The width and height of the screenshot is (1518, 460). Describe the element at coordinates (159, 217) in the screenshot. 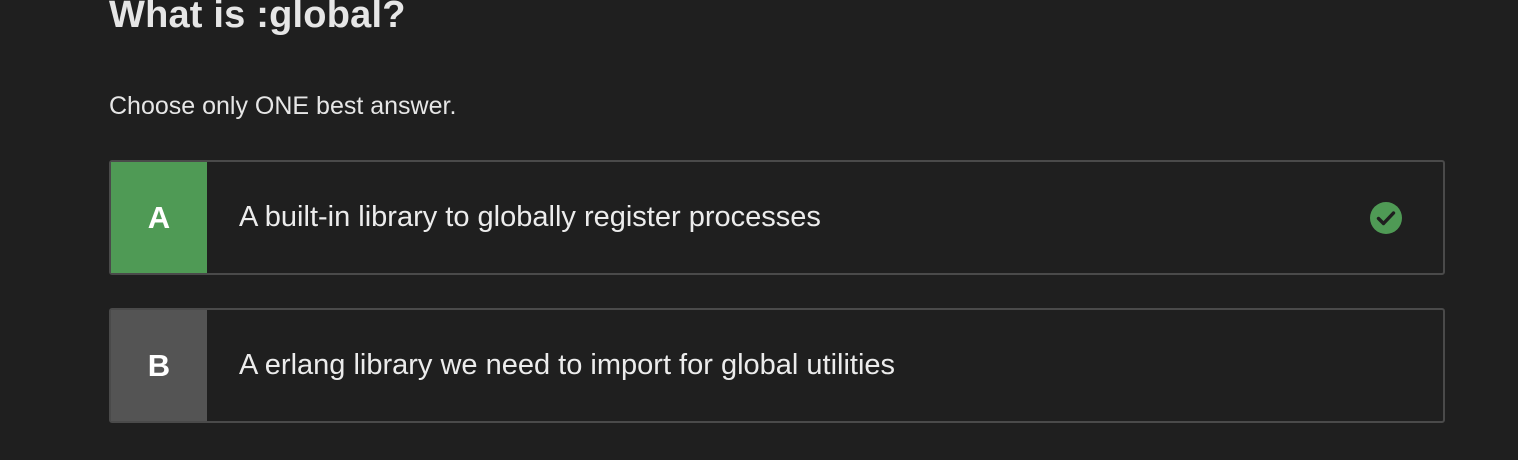

I see `option-letter-a: A` at that location.